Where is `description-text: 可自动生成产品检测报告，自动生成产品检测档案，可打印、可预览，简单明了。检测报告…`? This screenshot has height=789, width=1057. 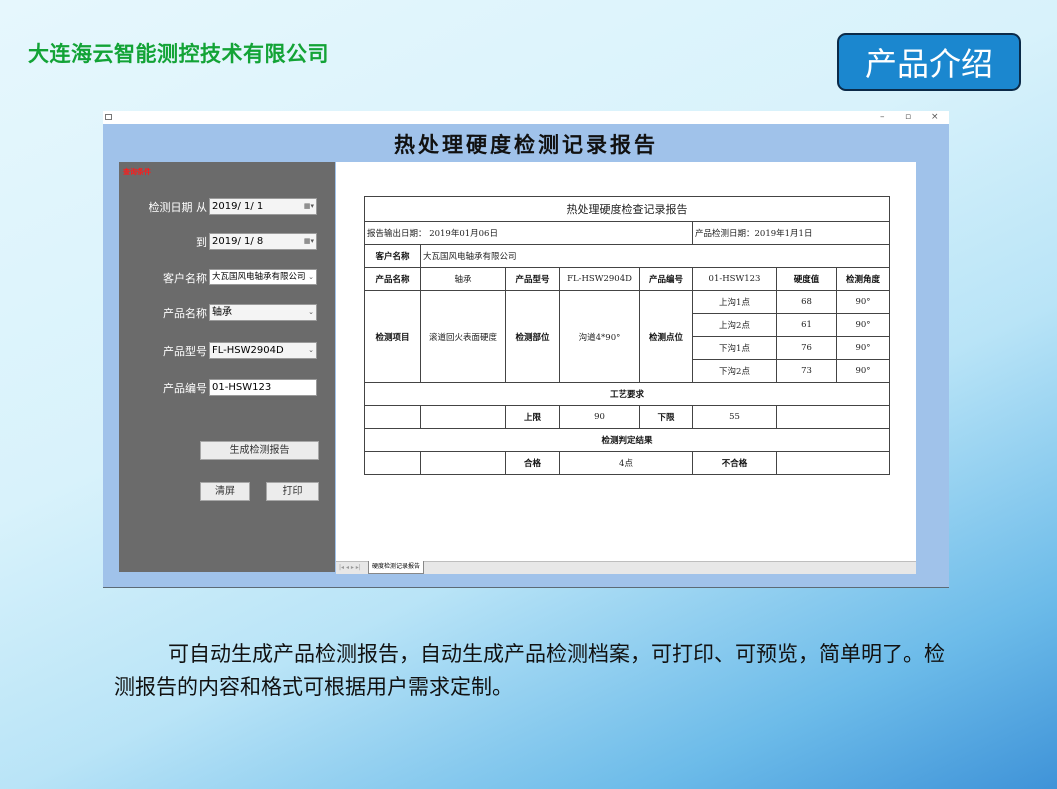
description-text: 可自动生成产品检测报告，自动生成产品检测档案，可打印、可预览，简单明了。检测报告… is located at coordinates (529, 670).